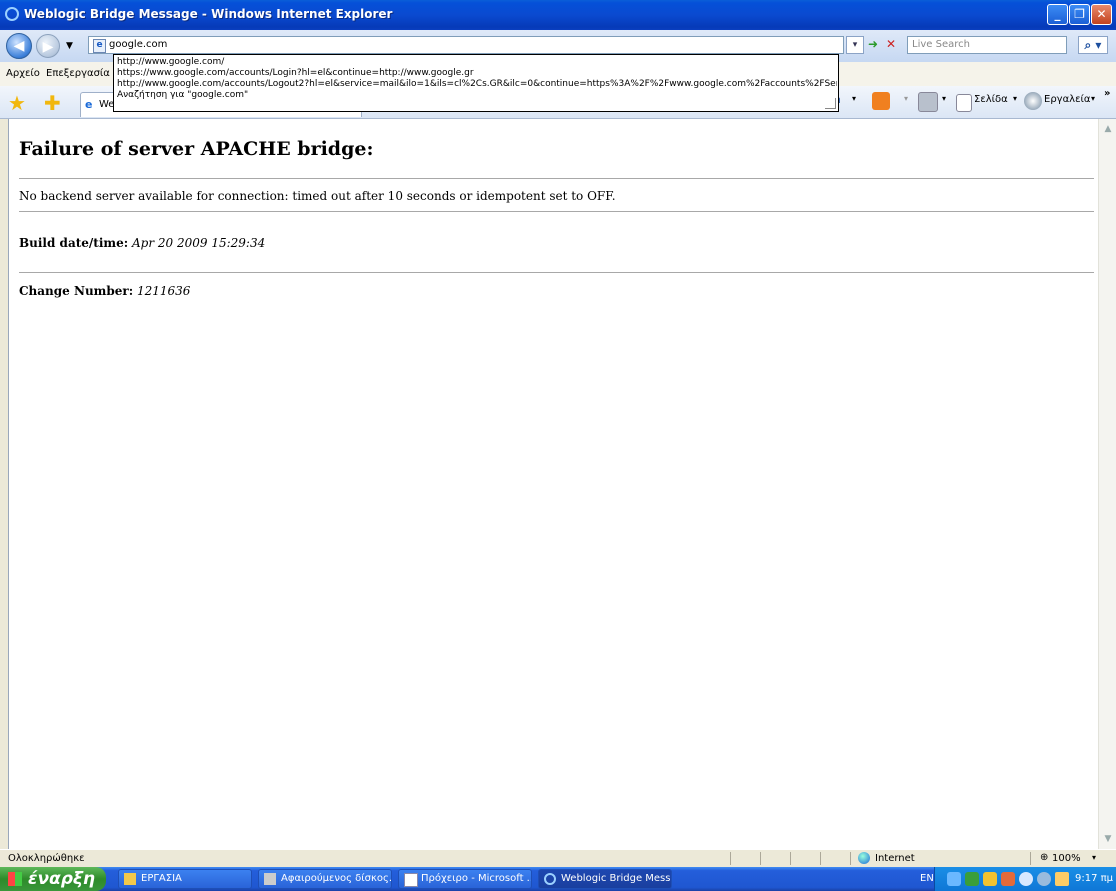  Describe the element at coordinates (163, 291) in the screenshot. I see `change-value: 1211636` at that location.